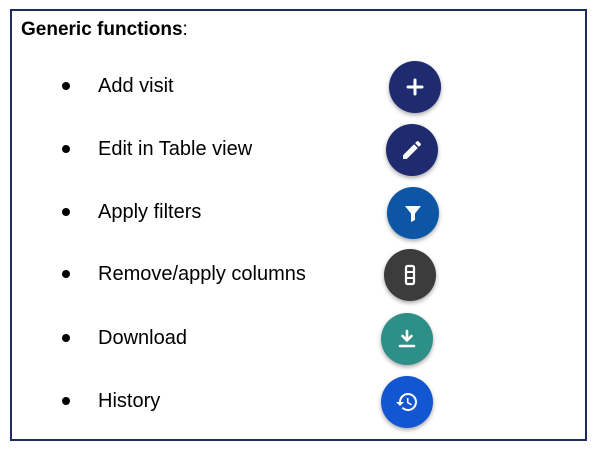 Image resolution: width=602 pixels, height=457 pixels. What do you see at coordinates (298, 339) in the screenshot?
I see `list-item-download: Download` at bounding box center [298, 339].